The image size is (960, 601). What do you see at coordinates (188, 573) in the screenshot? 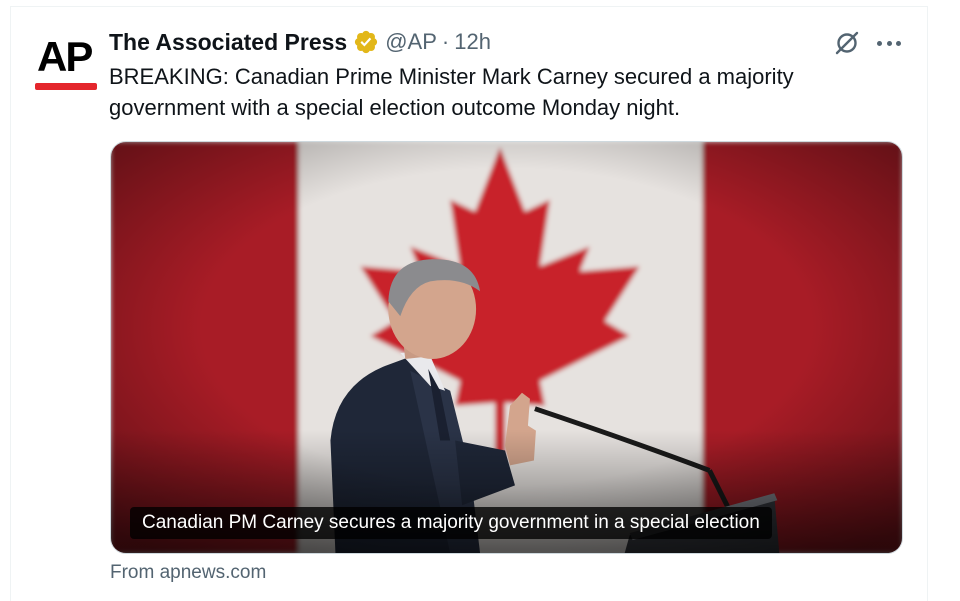
I see `source-link: From apnews.com` at bounding box center [188, 573].